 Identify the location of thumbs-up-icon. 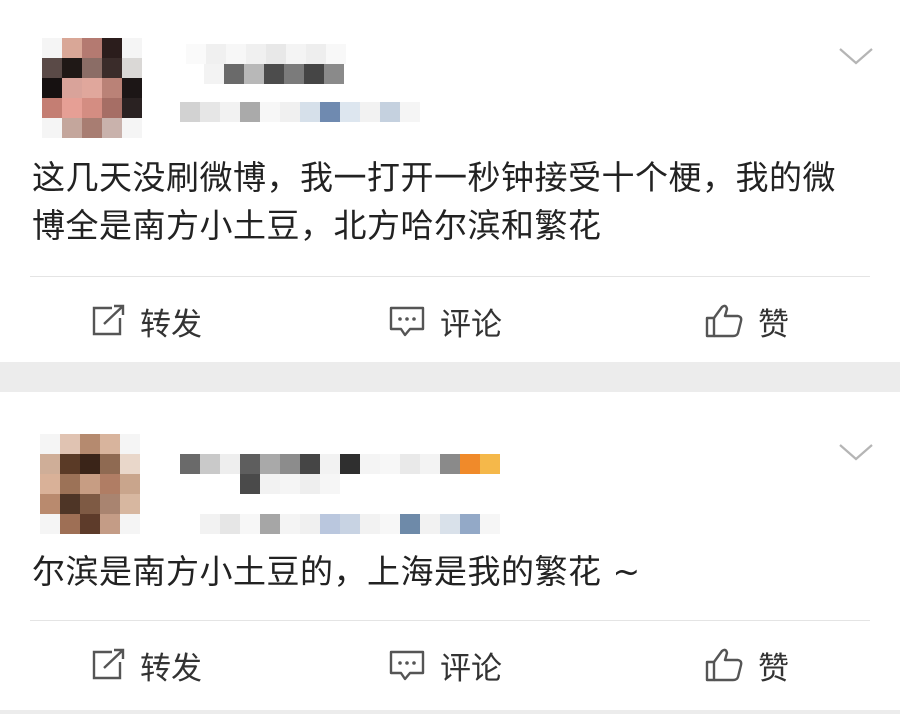
(724, 665).